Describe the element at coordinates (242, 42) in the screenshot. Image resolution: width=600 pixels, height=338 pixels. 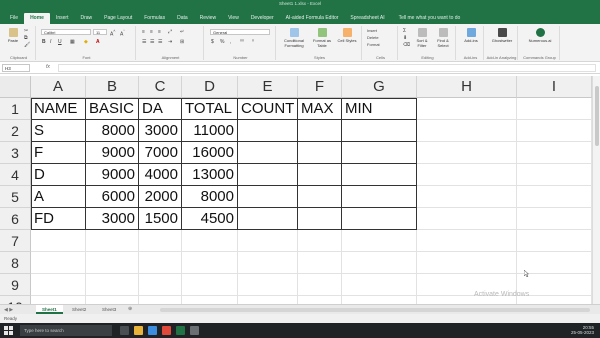
I see `increase-decimal-icon: ⁰⁰` at that location.